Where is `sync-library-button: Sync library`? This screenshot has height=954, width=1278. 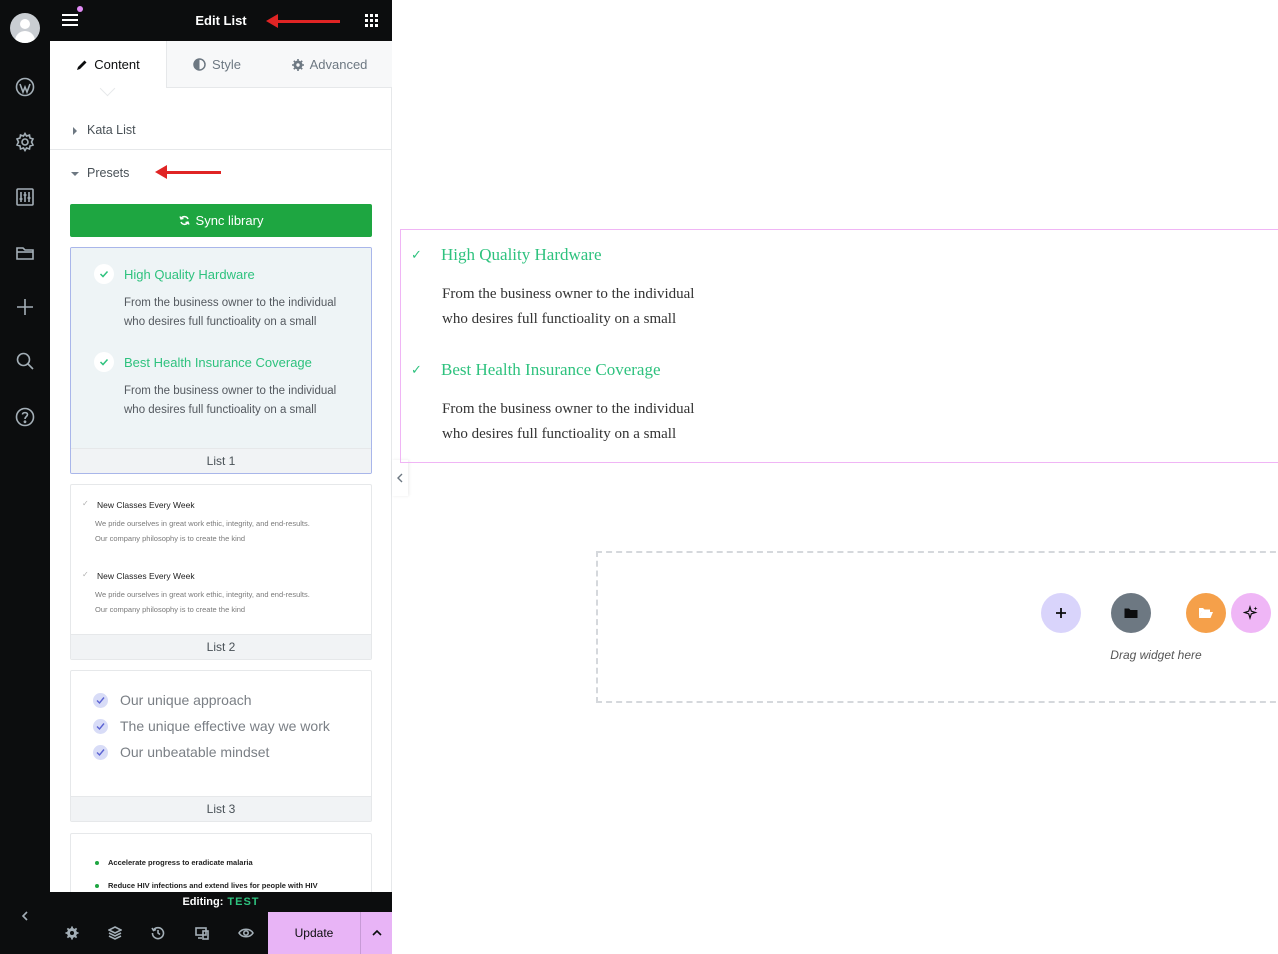 sync-library-button: Sync library is located at coordinates (221, 220).